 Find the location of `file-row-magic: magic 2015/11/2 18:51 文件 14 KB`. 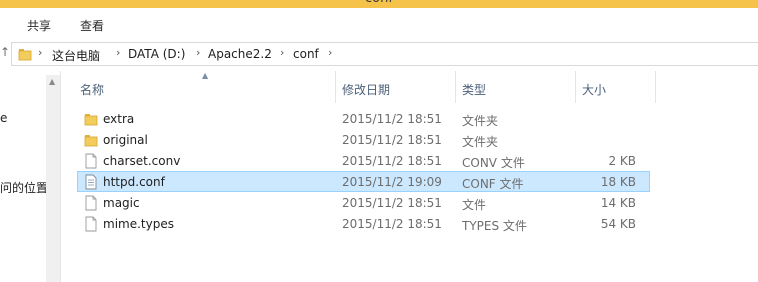

file-row-magic: magic 2015/11/2 18:51 文件 14 KB is located at coordinates (363, 202).